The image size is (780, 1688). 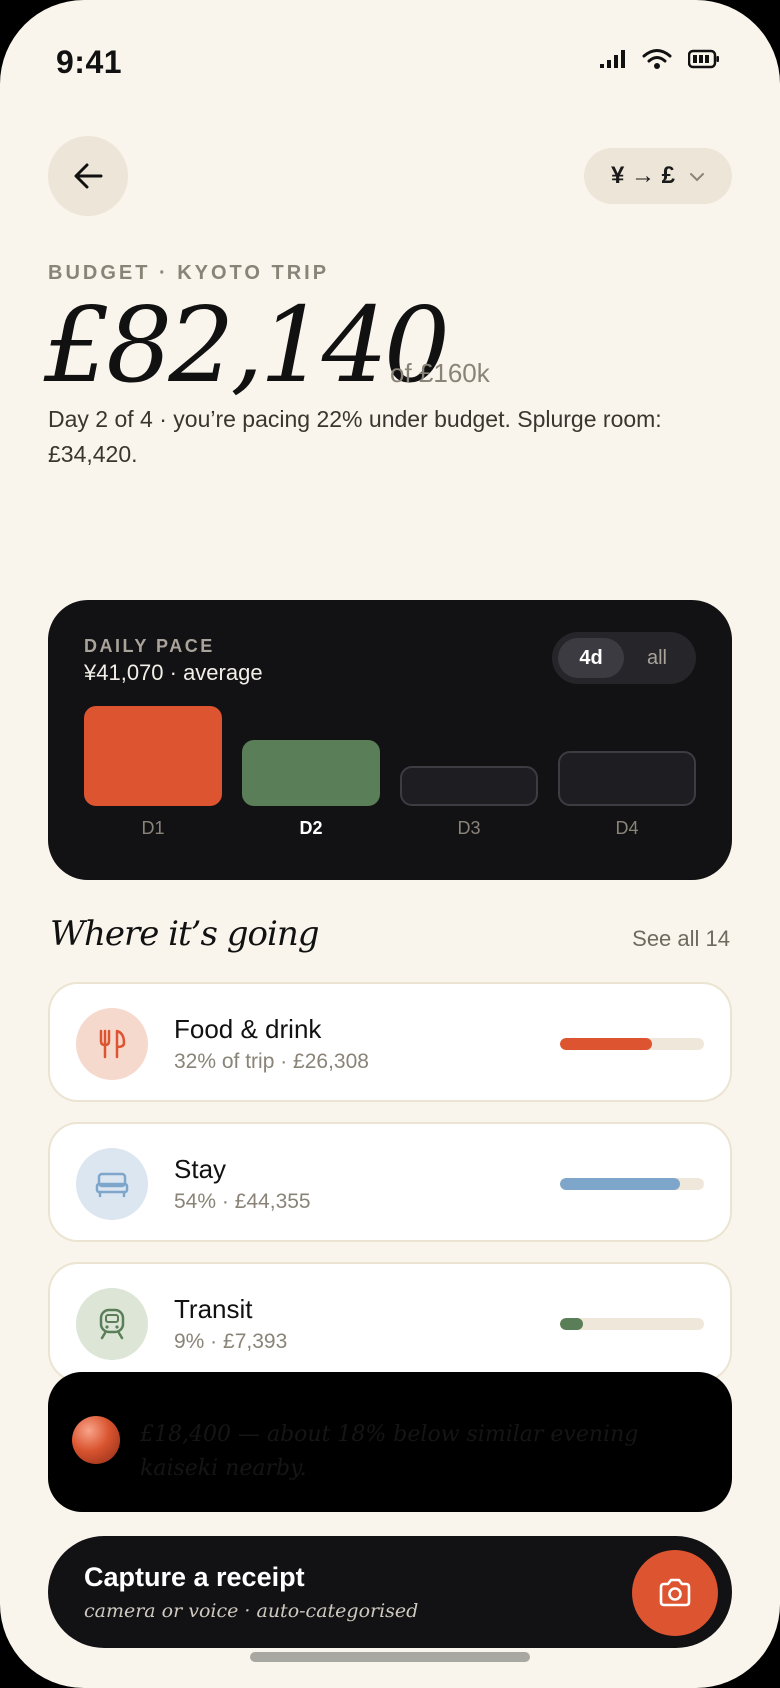 I want to click on daily-pace-bar-d3, so click(x=469, y=786).